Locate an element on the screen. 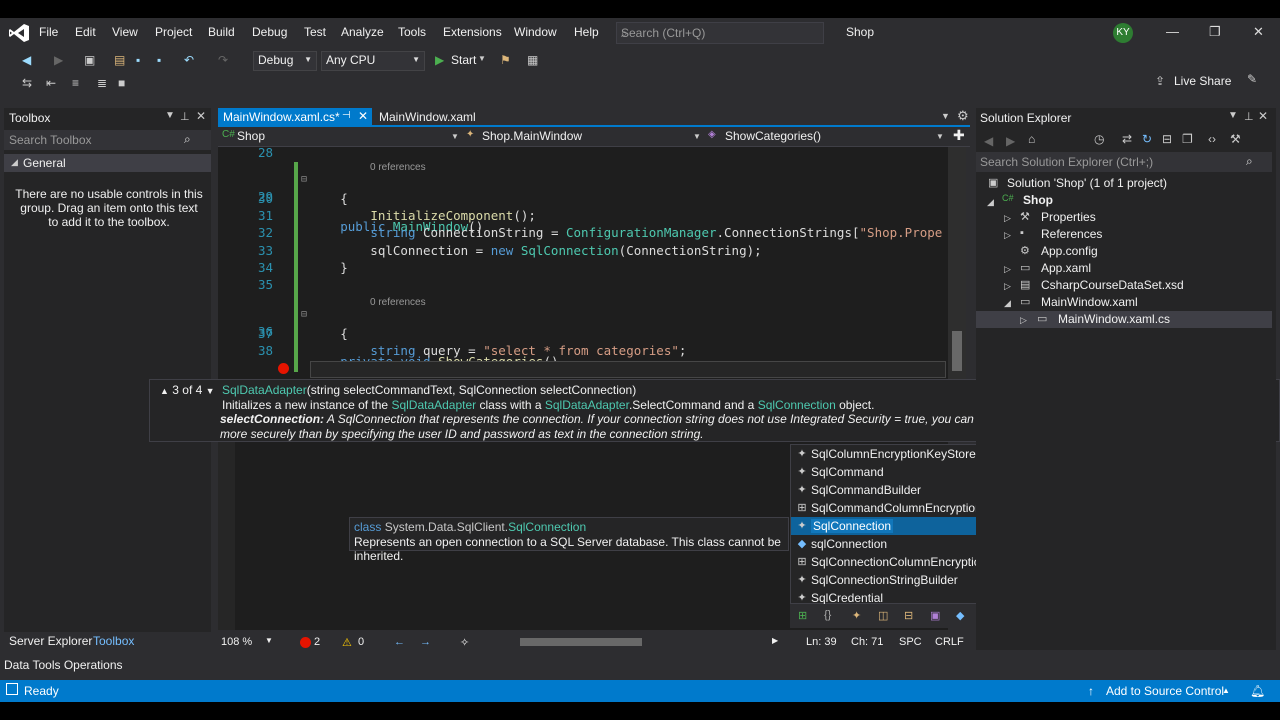 This screenshot has height=720, width=1280. bookmark-icon: ■ is located at coordinates (121, 83).